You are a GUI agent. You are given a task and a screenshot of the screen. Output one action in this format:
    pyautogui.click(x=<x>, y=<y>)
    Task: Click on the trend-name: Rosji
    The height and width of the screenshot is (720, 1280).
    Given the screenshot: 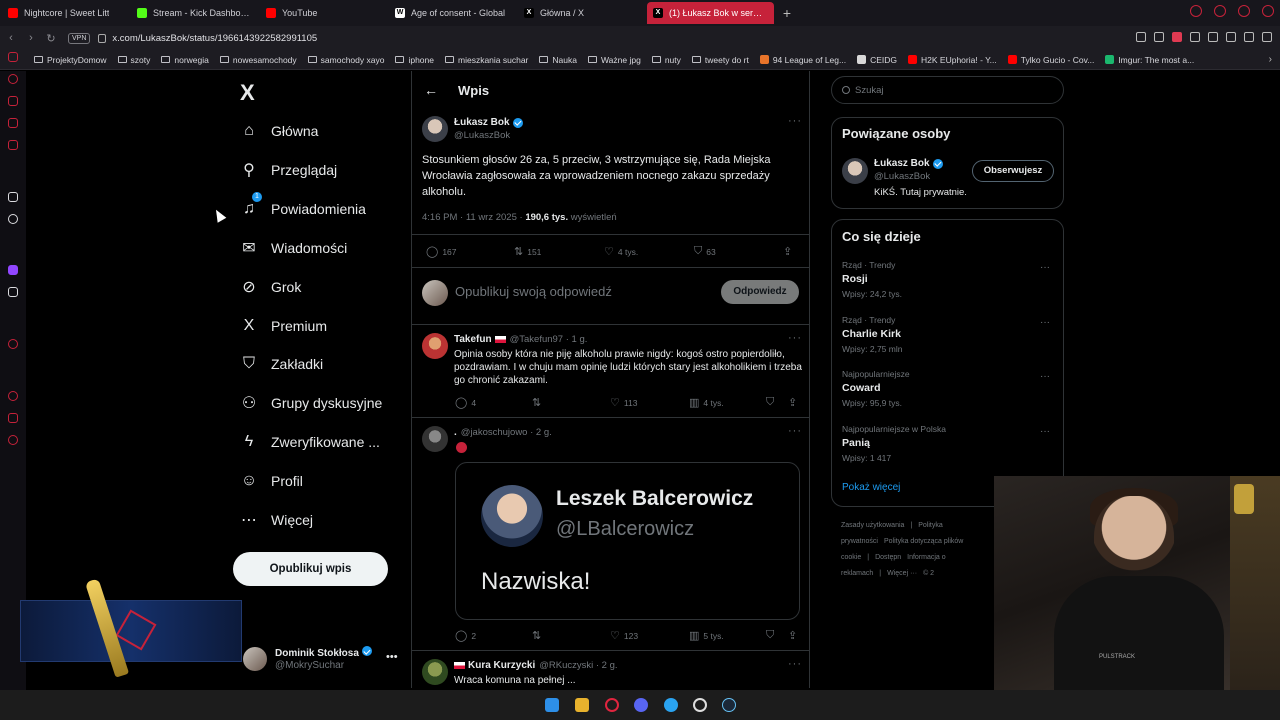 What is the action you would take?
    pyautogui.click(x=855, y=279)
    